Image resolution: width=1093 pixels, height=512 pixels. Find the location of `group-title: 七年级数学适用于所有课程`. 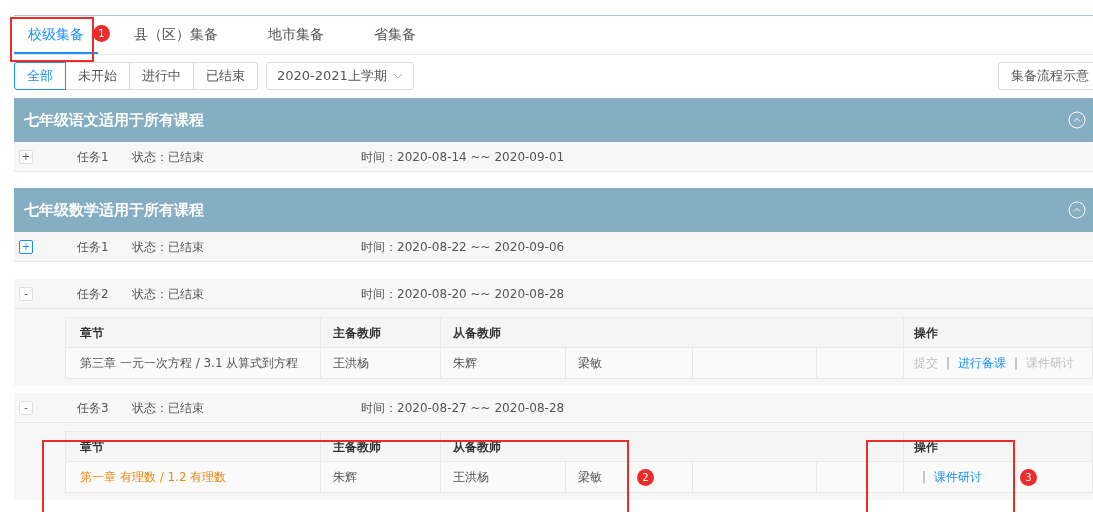

group-title: 七年级数学适用于所有课程 is located at coordinates (114, 210).